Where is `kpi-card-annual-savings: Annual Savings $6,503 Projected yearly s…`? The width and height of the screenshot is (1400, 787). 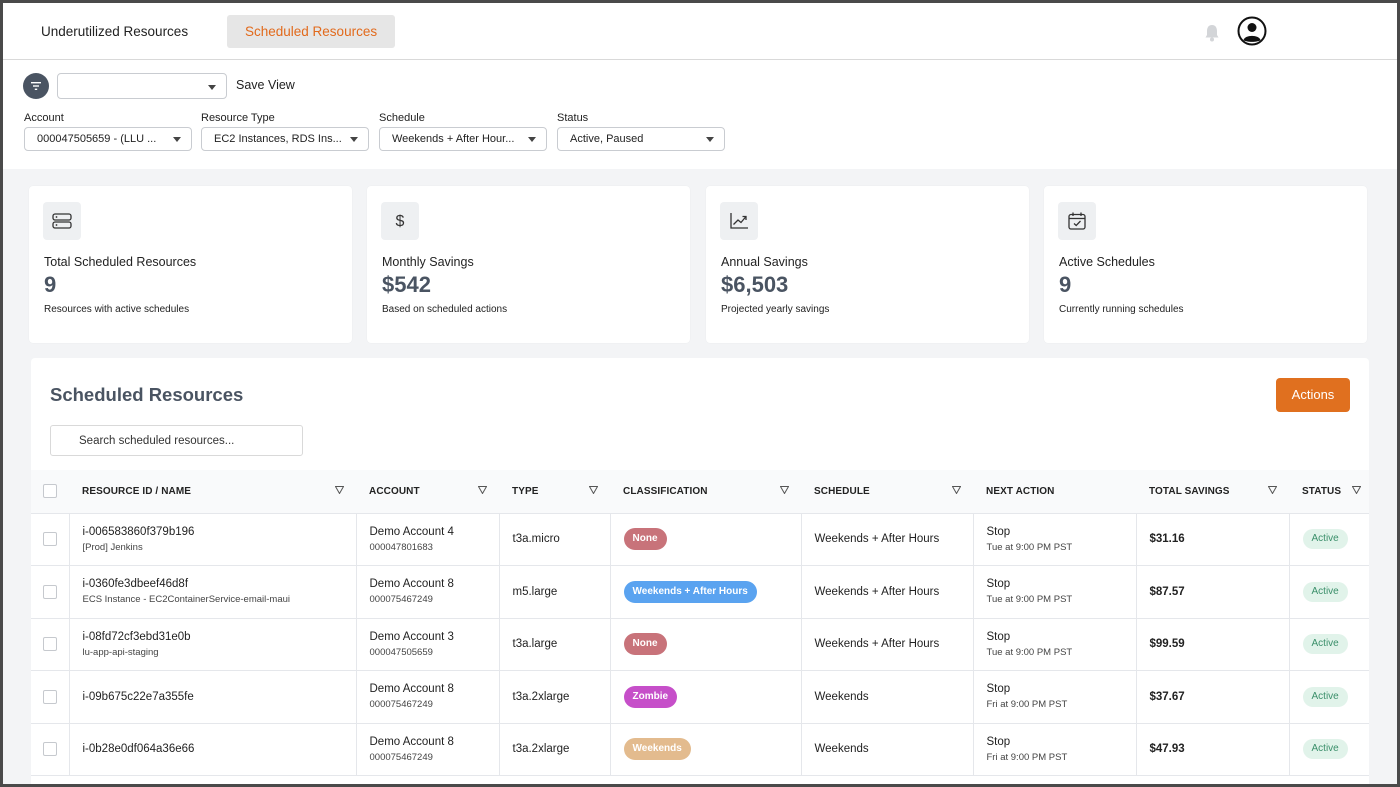
kpi-card-annual-savings: Annual Savings $6,503 Projected yearly s… is located at coordinates (867, 264).